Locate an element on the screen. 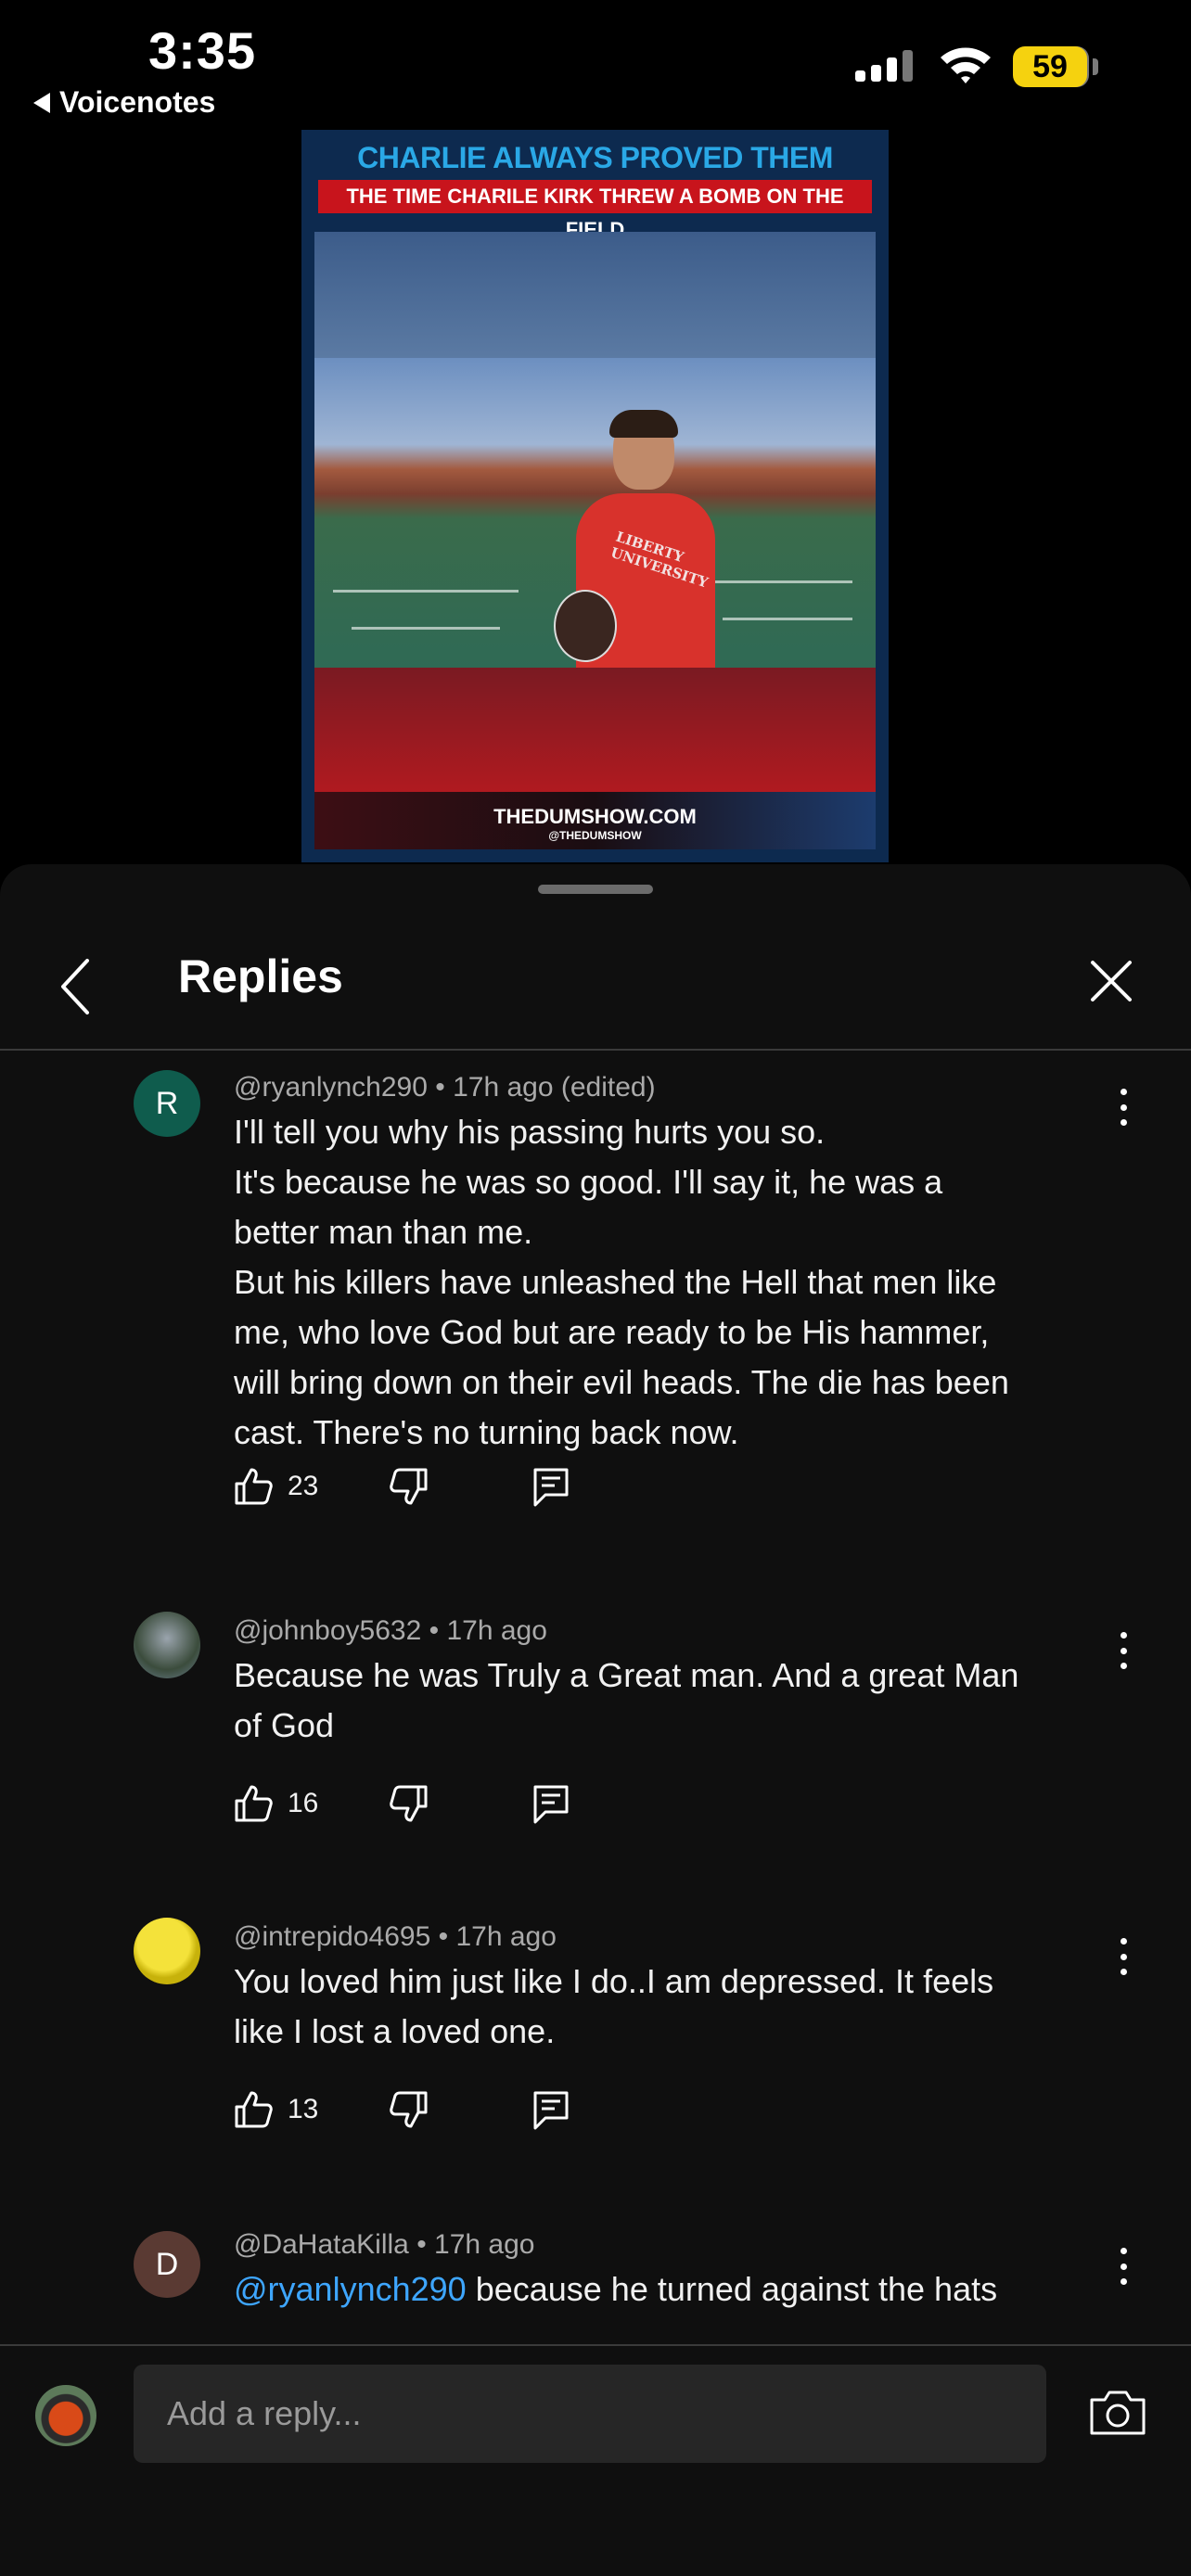  current-user-avatar is located at coordinates (65, 2415).